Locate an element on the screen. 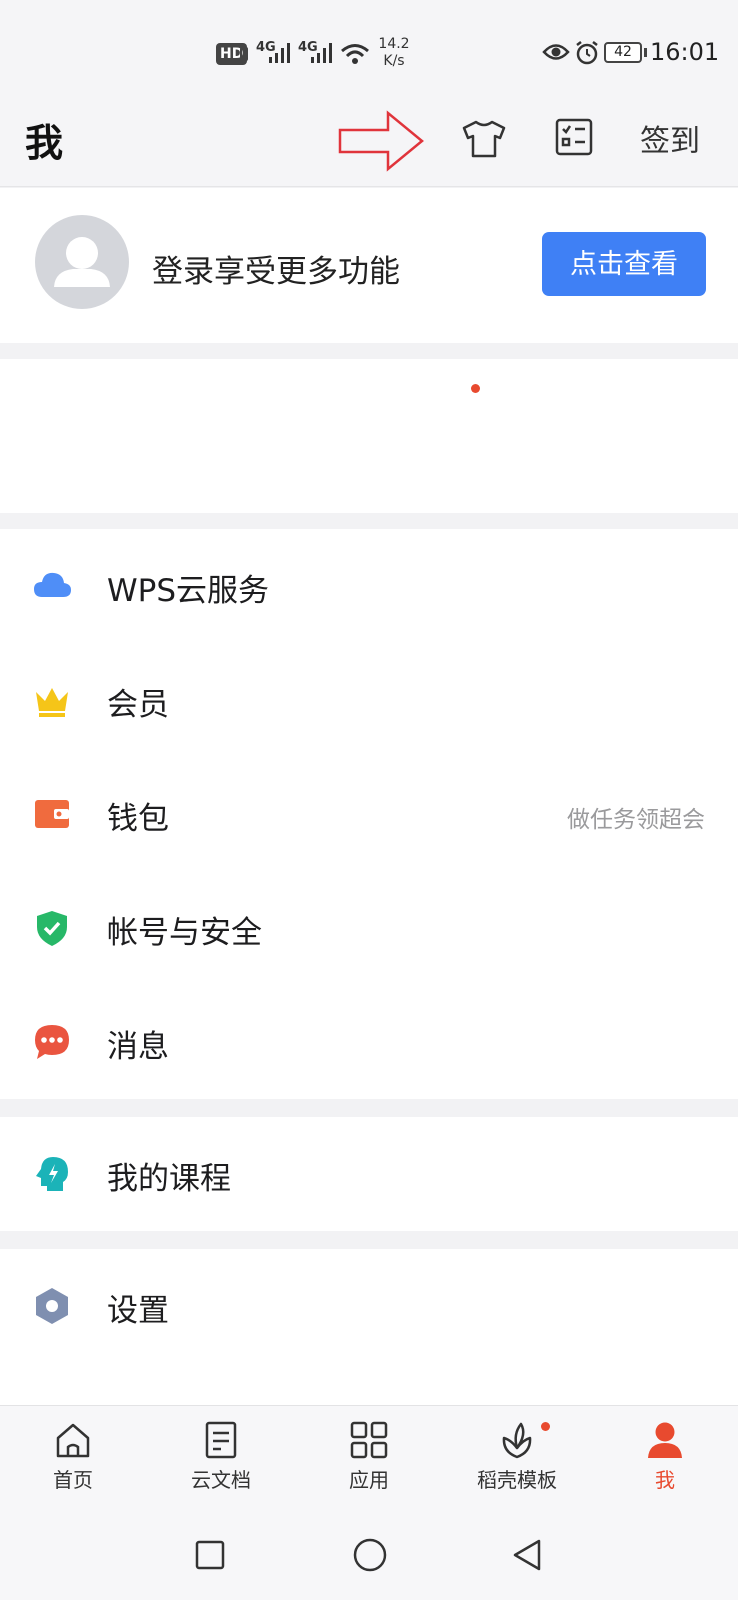 The width and height of the screenshot is (738, 1600). network-speed-unit: K/s is located at coordinates (394, 61).